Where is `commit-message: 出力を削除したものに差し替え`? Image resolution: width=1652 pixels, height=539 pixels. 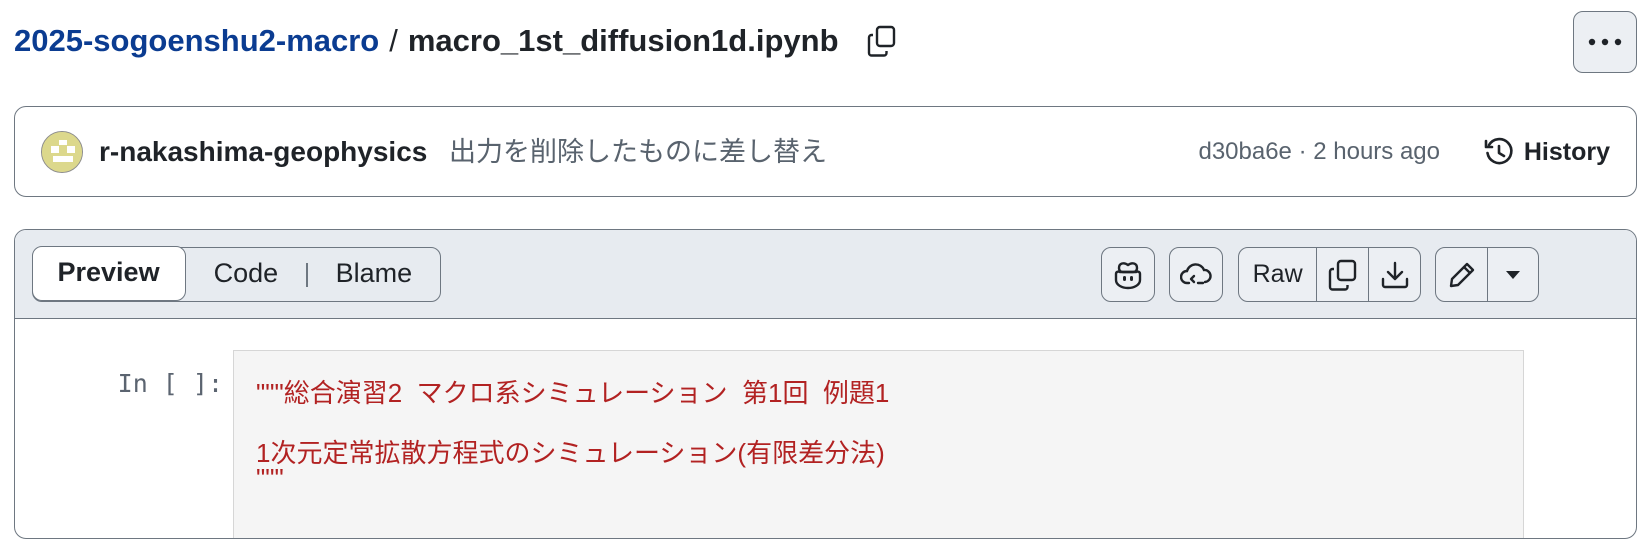 commit-message: 出力を削除したものに差し替え is located at coordinates (638, 152).